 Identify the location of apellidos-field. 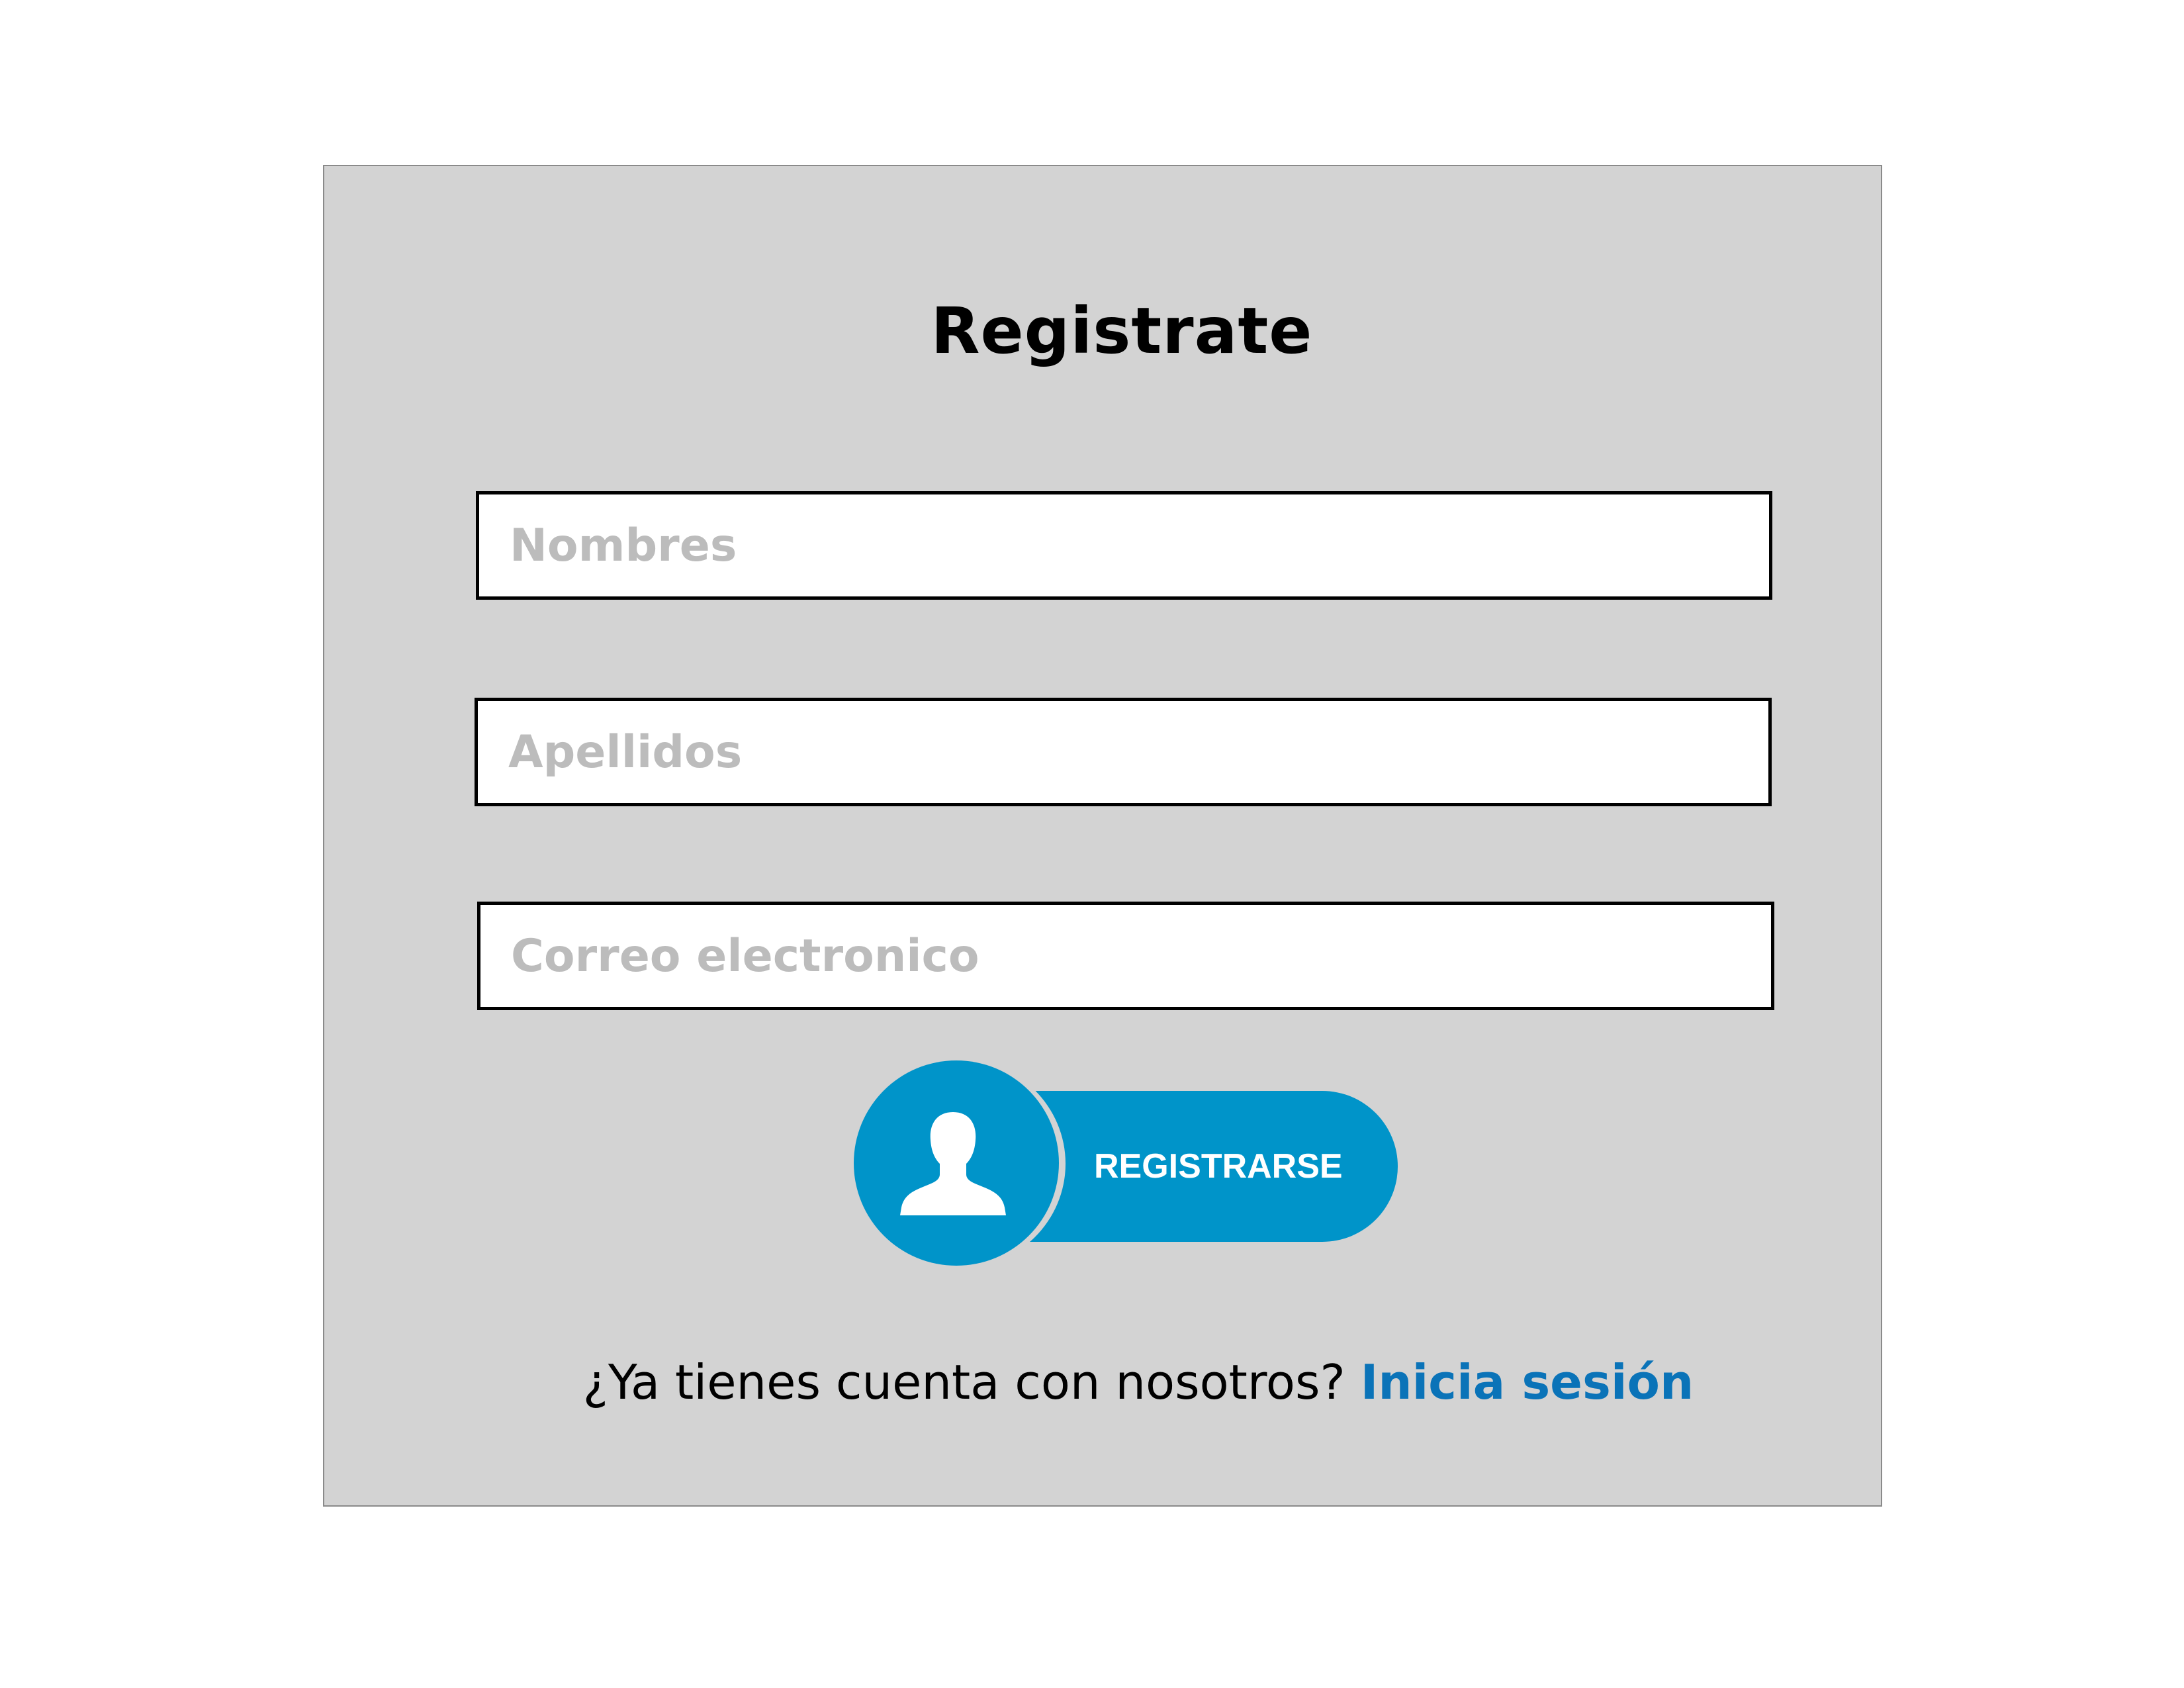
(1123, 752).